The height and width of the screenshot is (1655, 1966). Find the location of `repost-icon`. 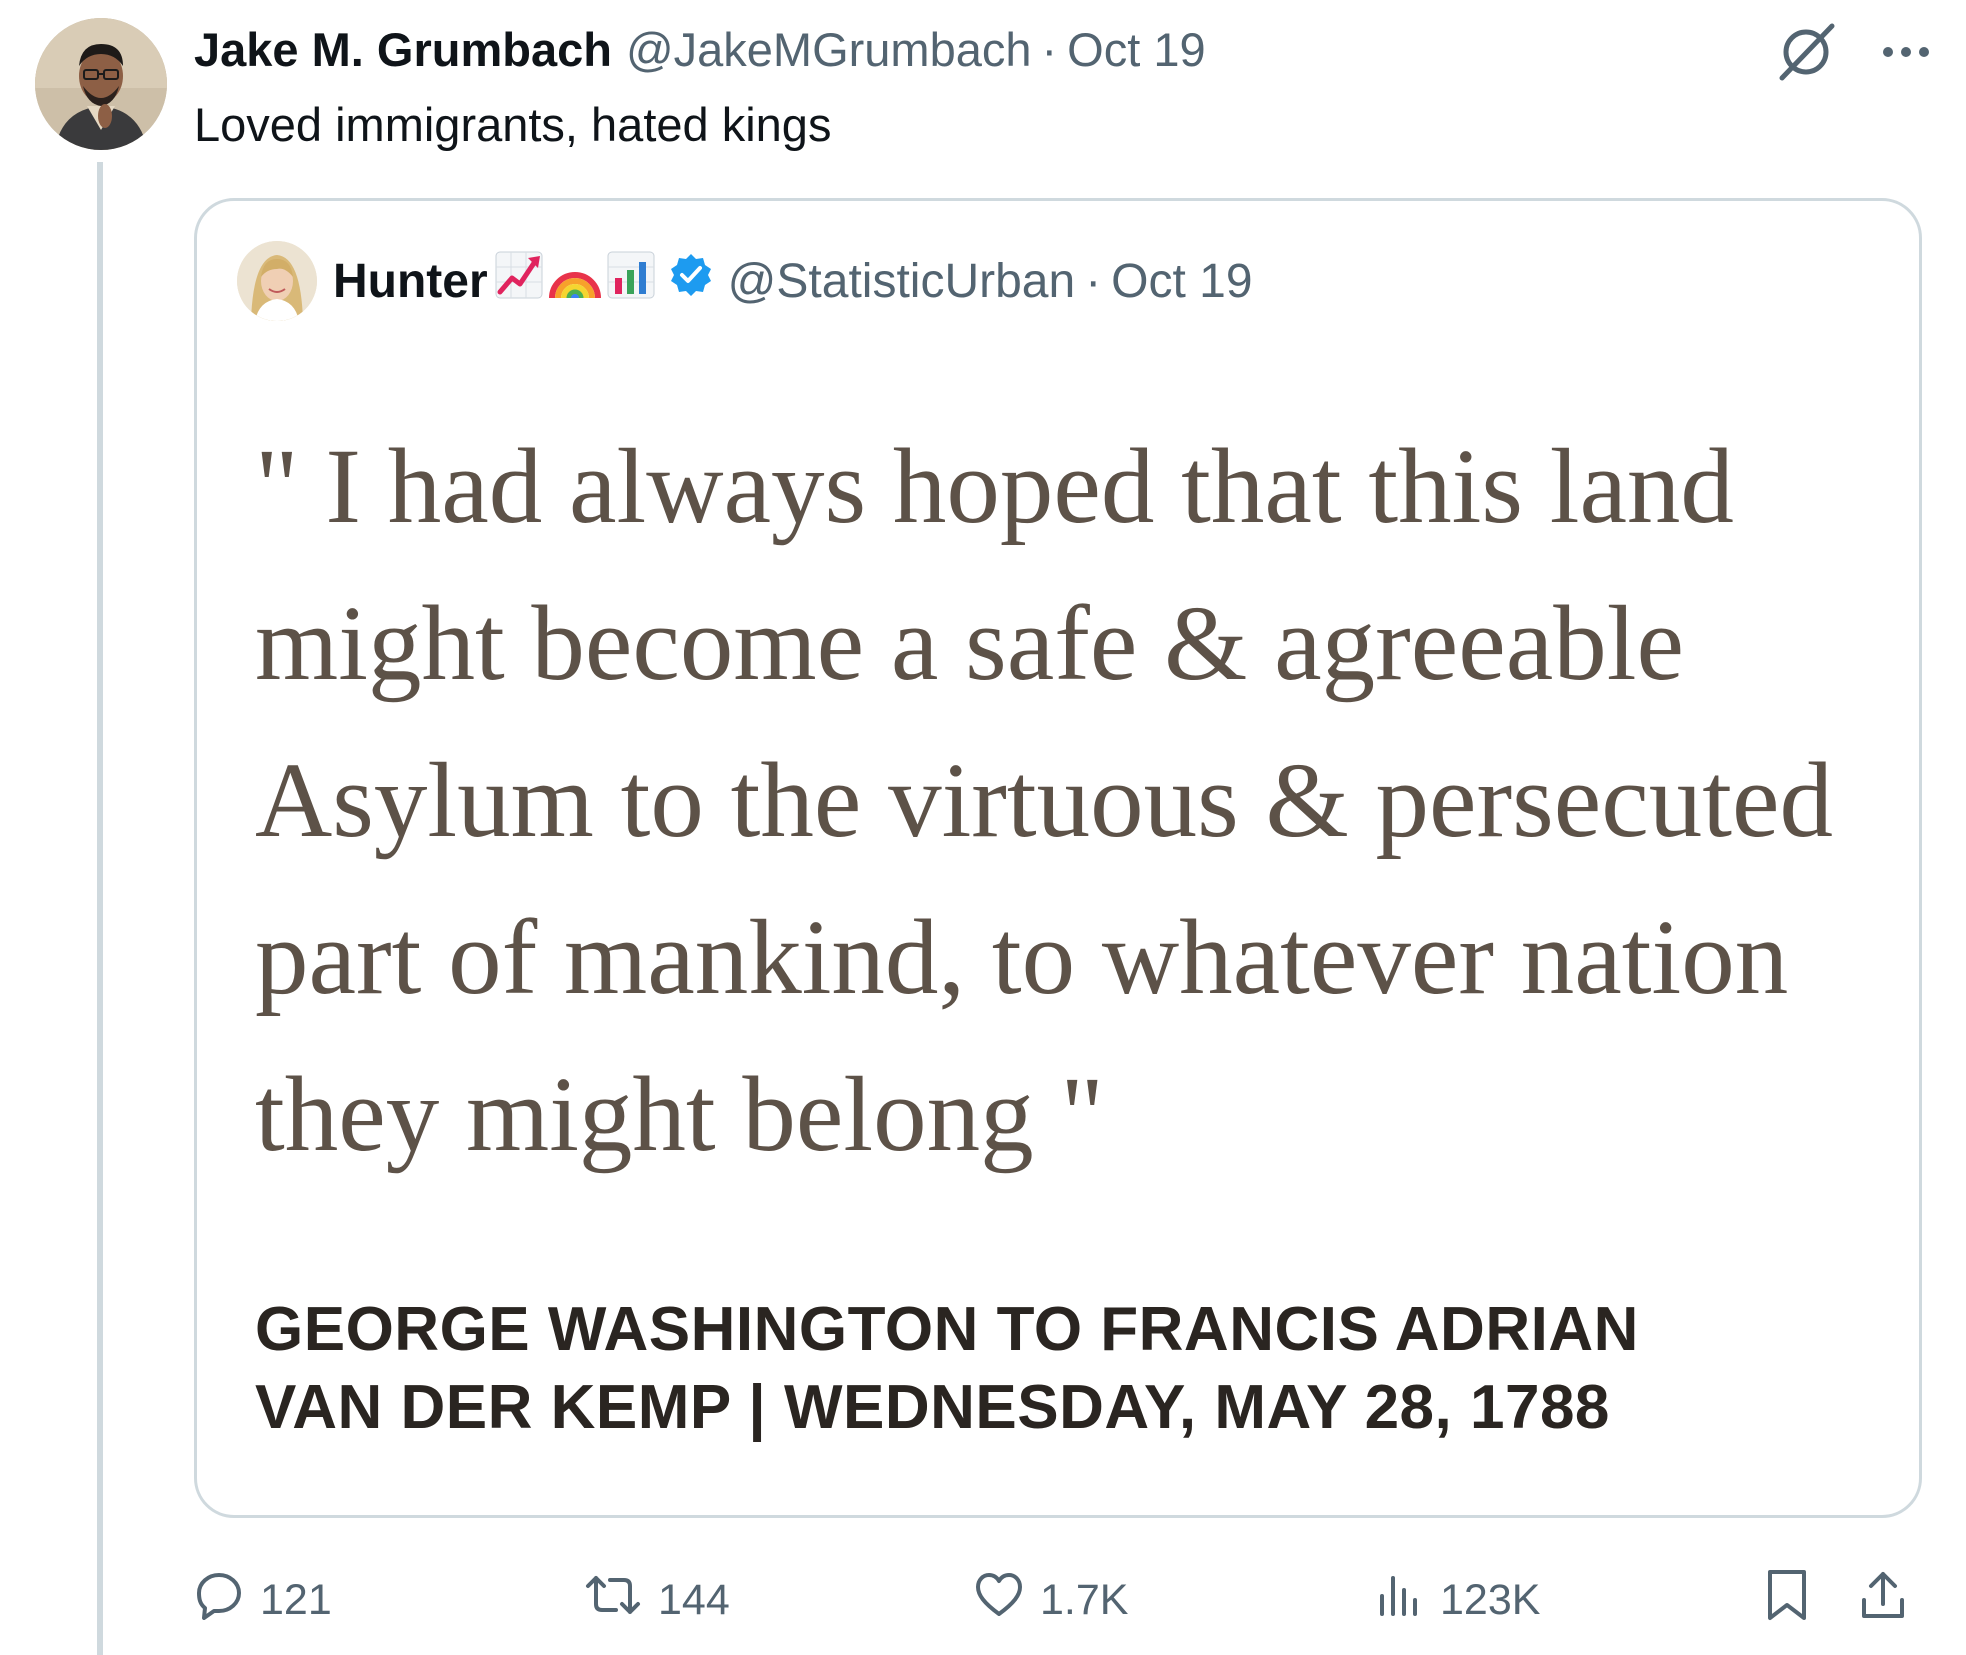

repost-icon is located at coordinates (613, 1600).